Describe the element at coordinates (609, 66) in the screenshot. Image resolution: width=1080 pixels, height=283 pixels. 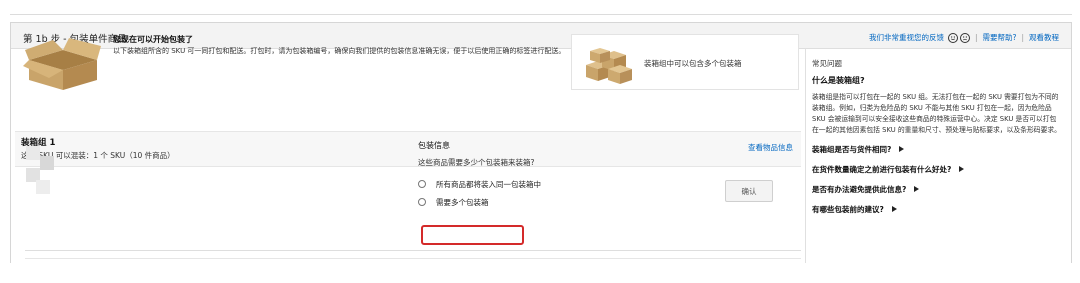
I see `multiple-boxes-icon` at that location.